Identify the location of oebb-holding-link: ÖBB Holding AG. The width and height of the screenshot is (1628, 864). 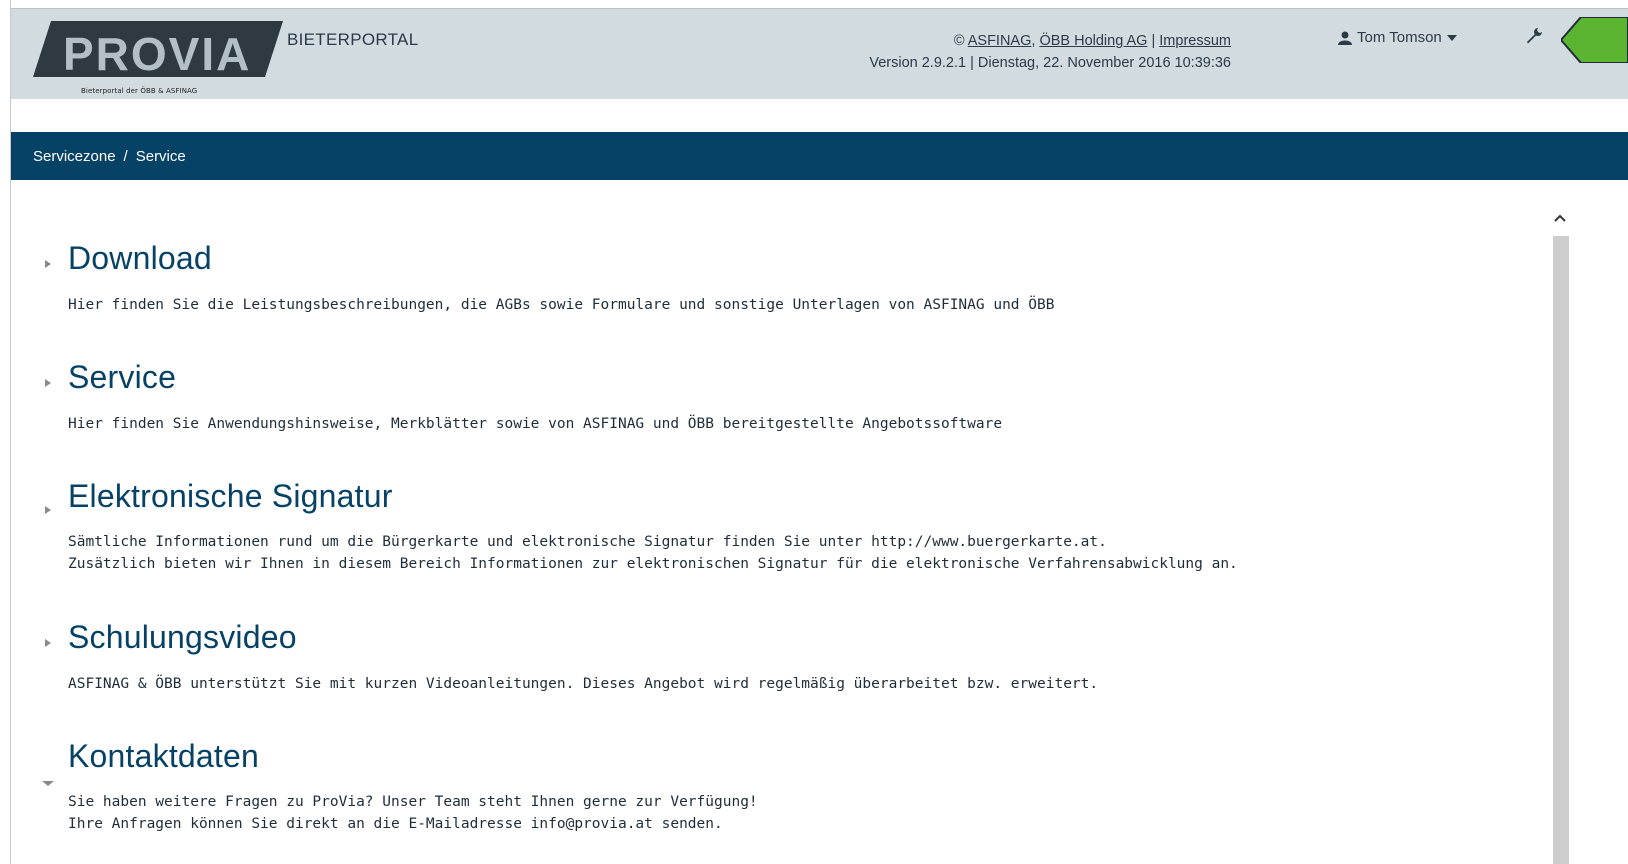
(1093, 41).